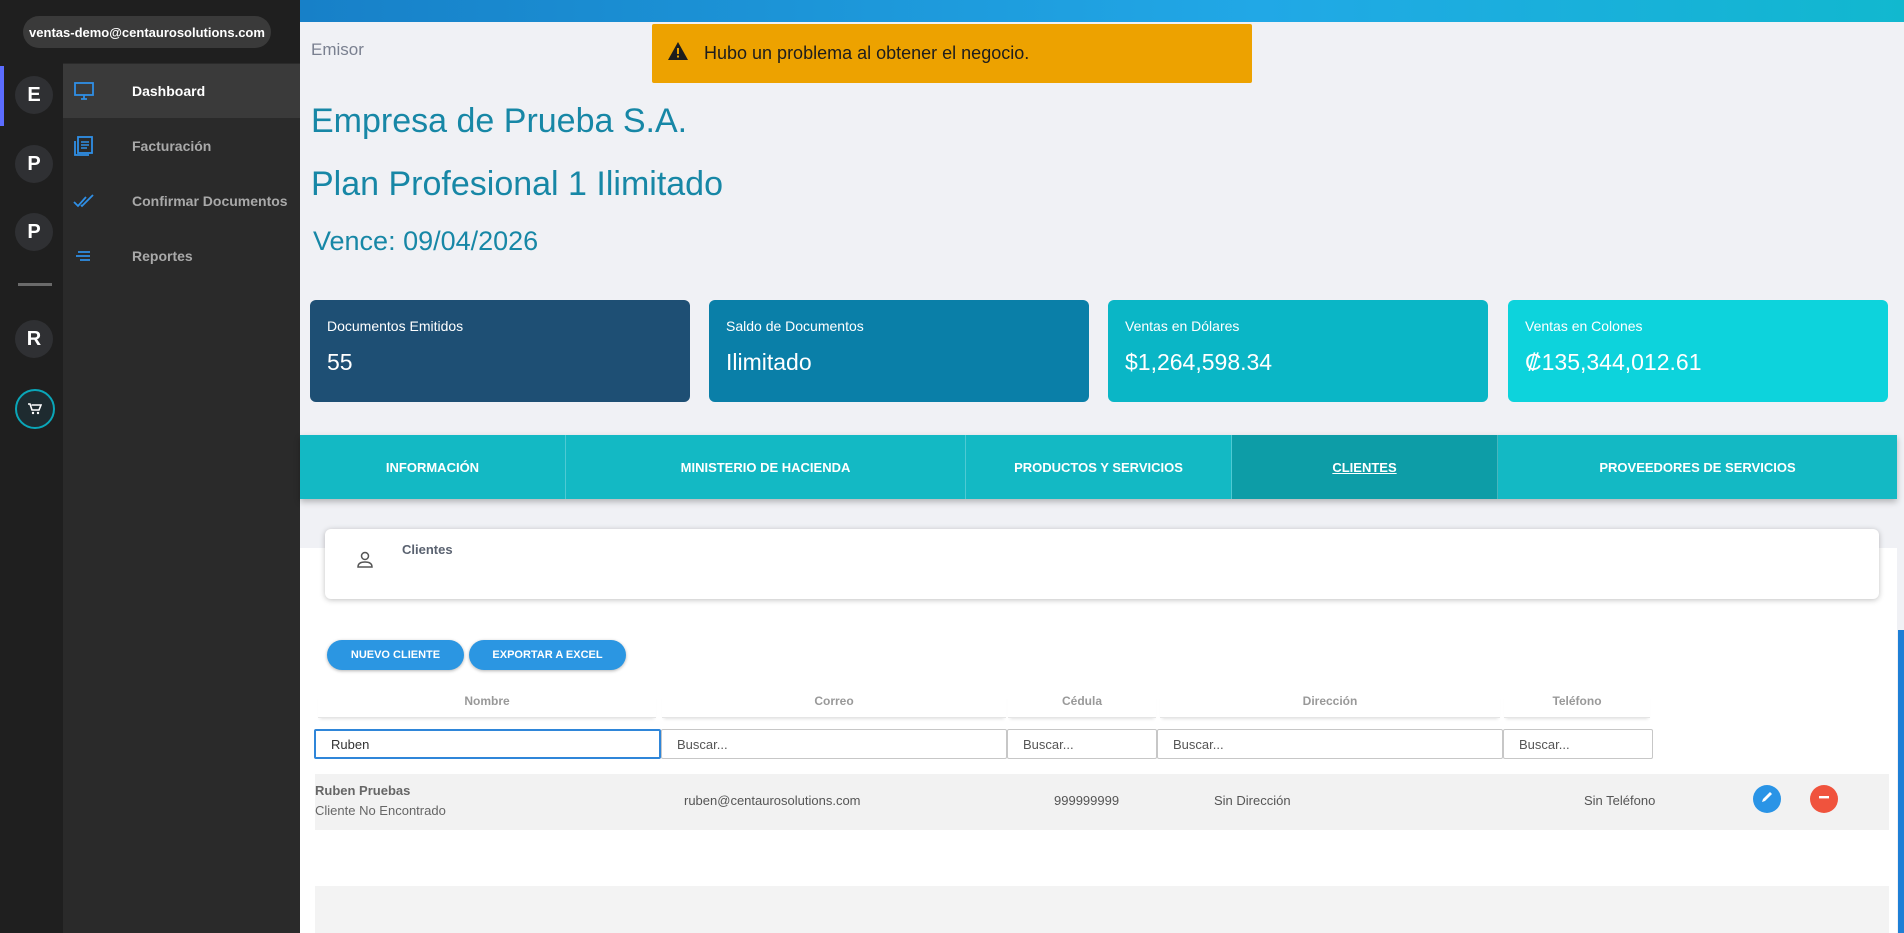  I want to click on clients-header-card: Clientes, so click(1102, 564).